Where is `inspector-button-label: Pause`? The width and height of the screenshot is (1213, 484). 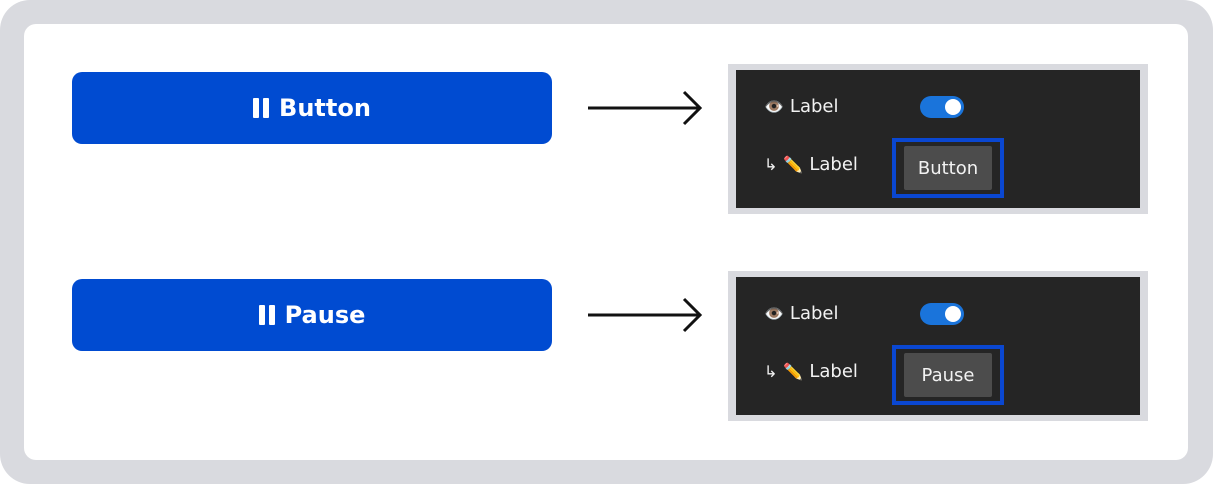
inspector-button-label: Pause is located at coordinates (948, 375).